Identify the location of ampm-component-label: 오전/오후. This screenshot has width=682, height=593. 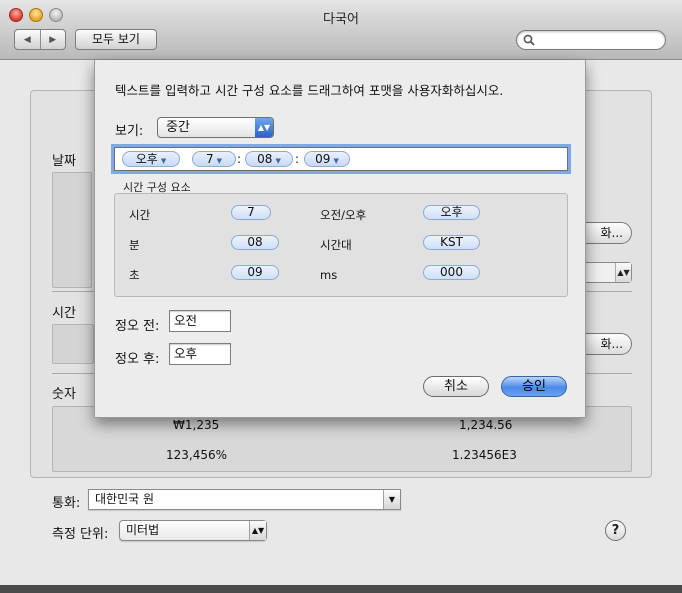
(343, 215).